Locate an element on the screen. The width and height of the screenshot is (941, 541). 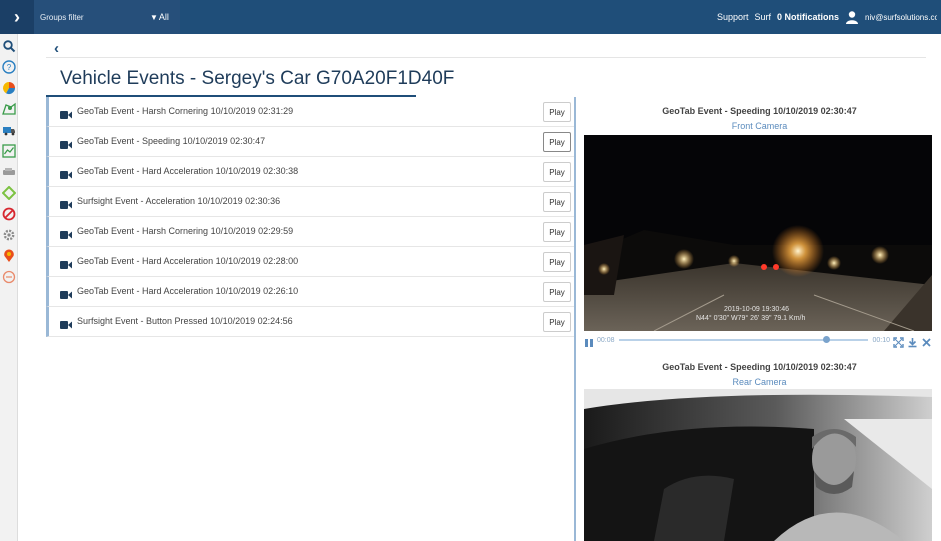
sidebar: ? is located at coordinates (9, 287).